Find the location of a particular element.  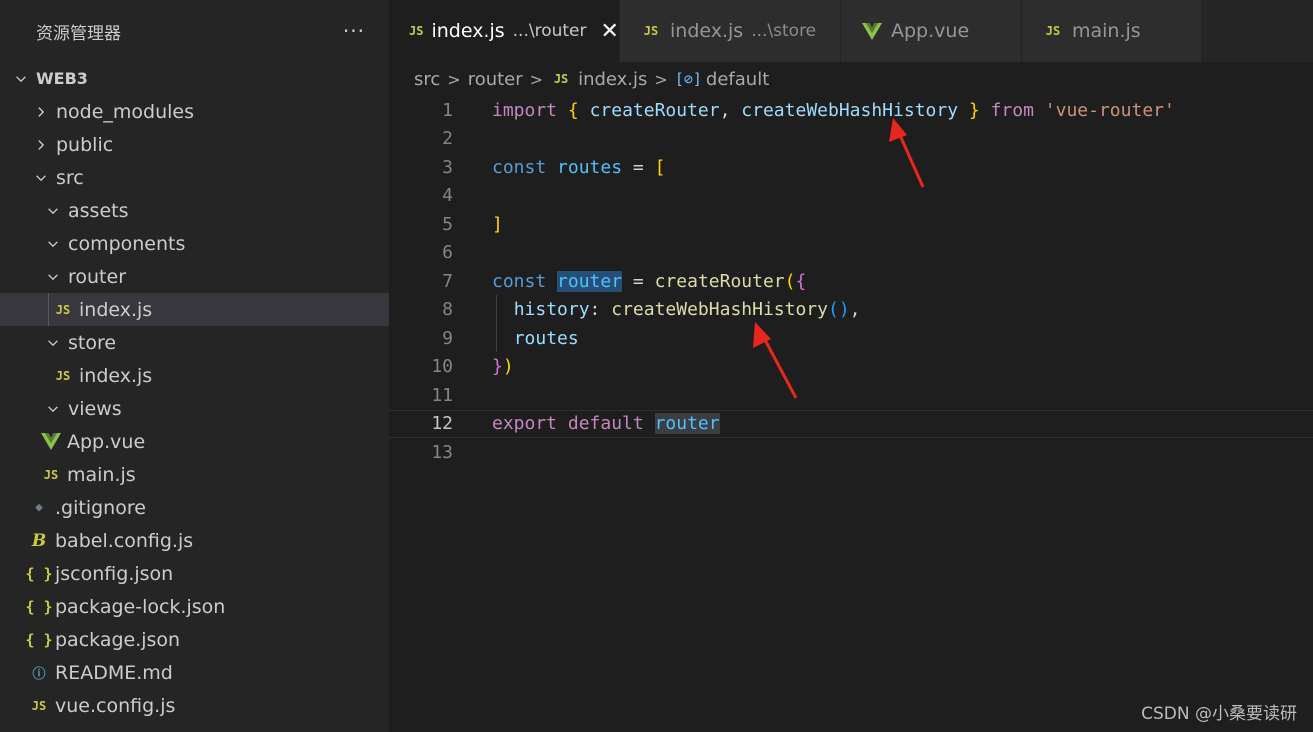

explorer-header: 资源管理器 ··· is located at coordinates (194, 31).